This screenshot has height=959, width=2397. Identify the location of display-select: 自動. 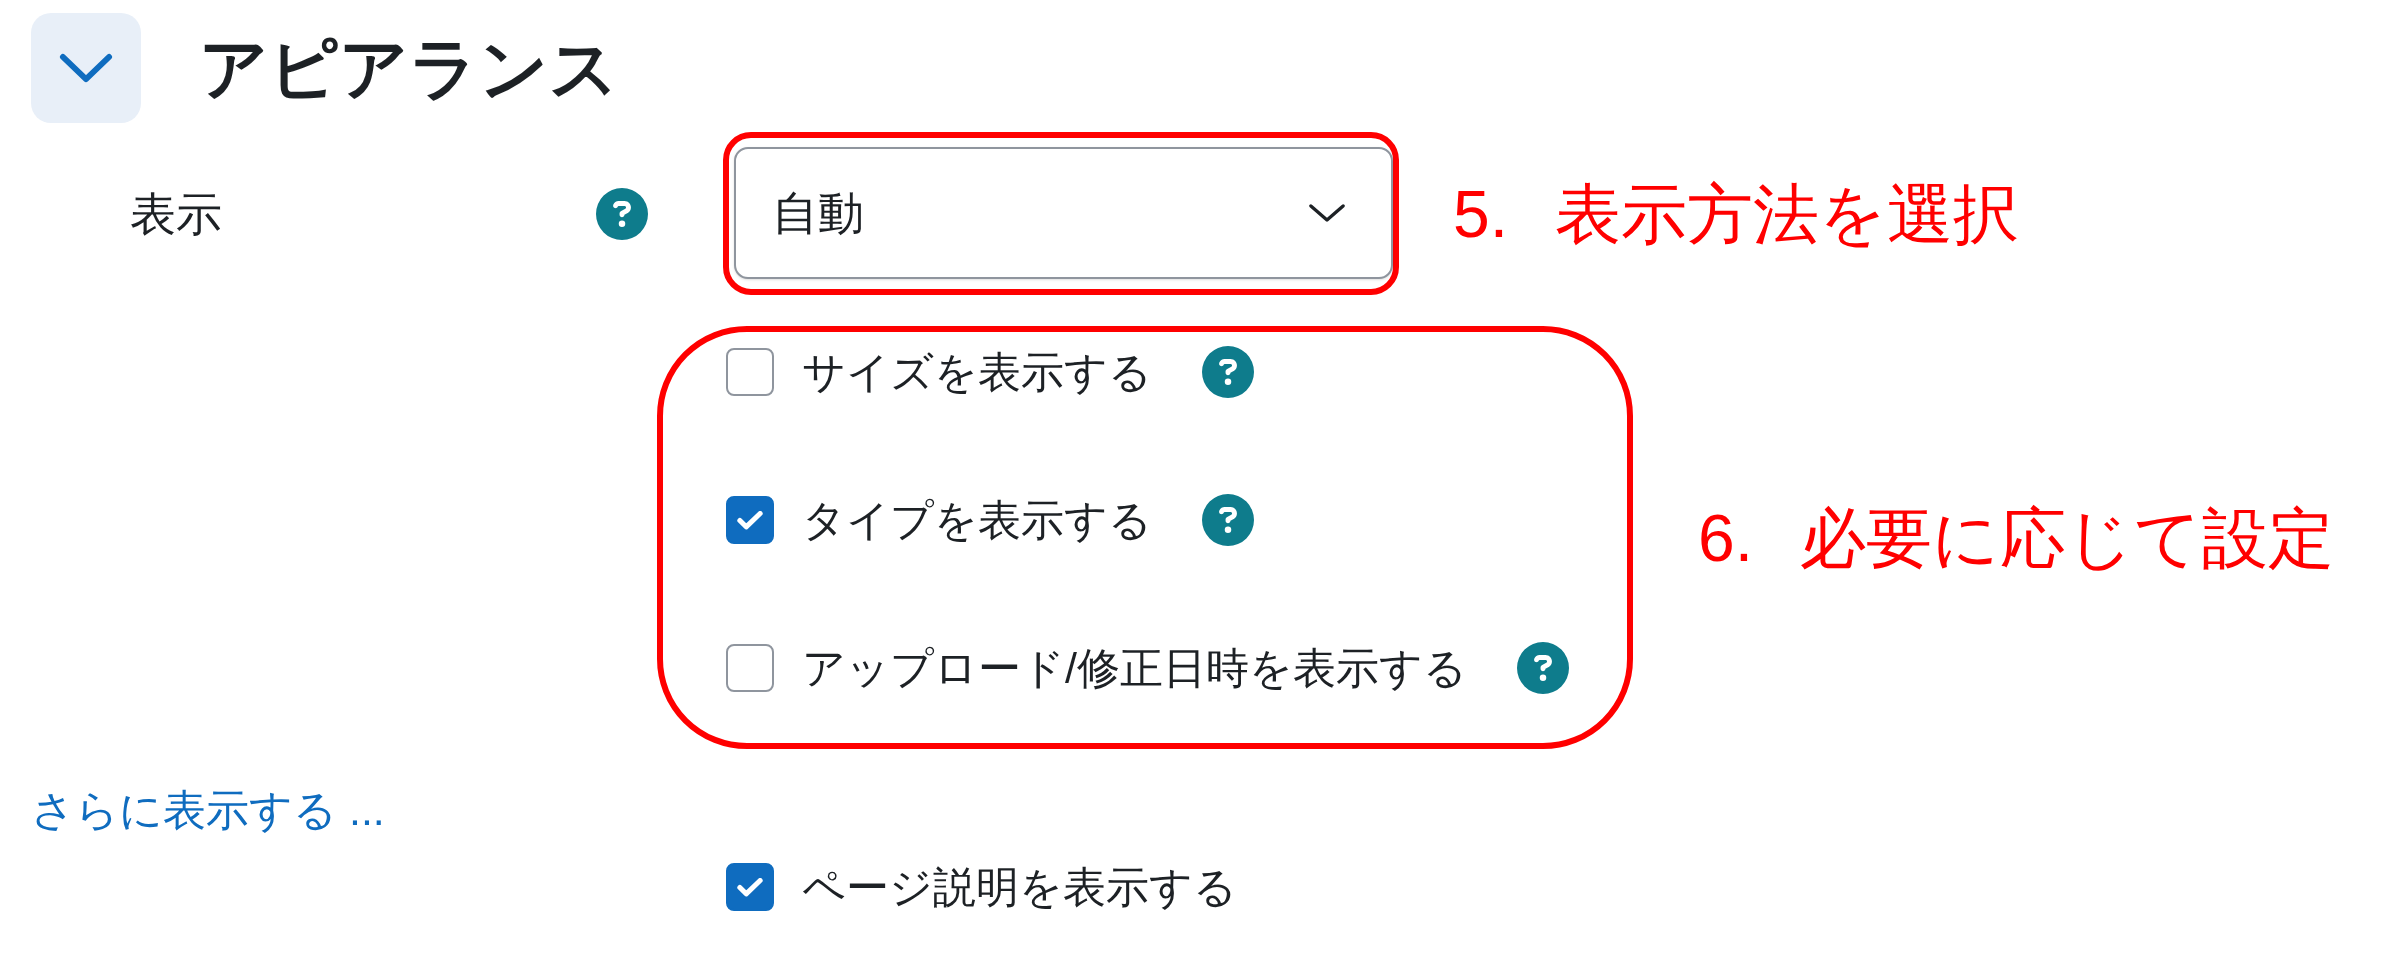
(1063, 213).